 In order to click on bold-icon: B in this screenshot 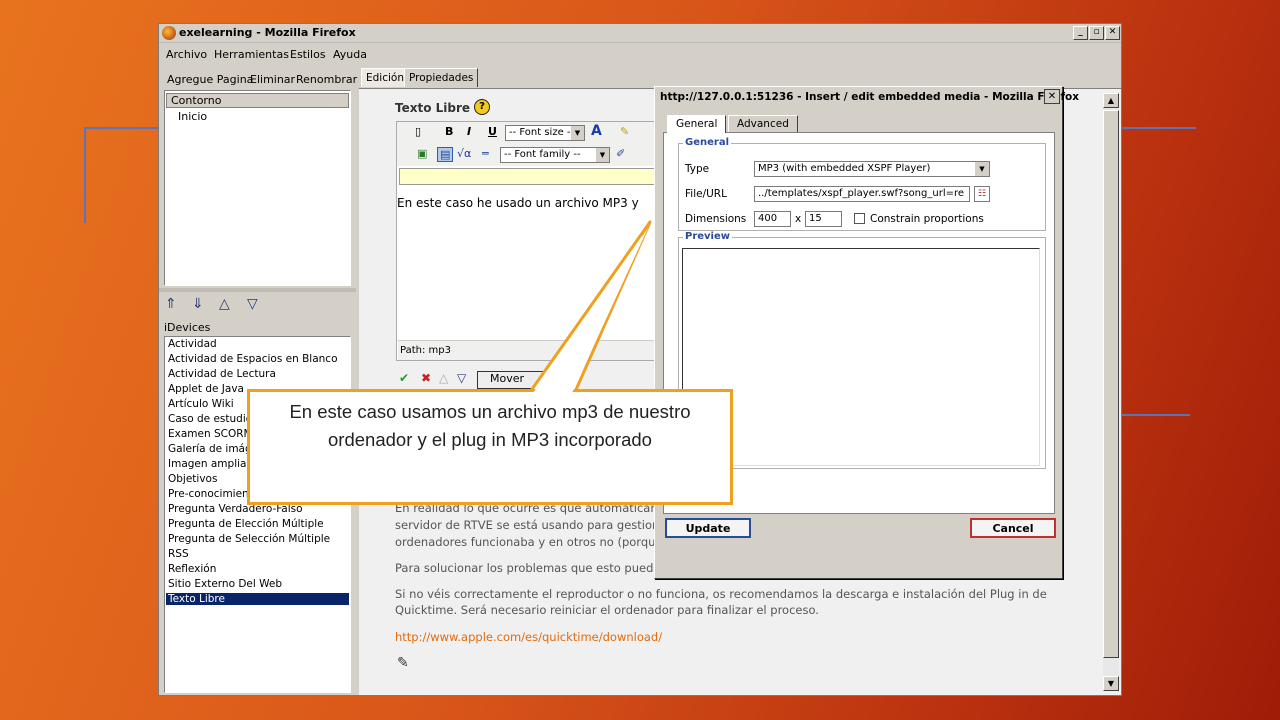, I will do `click(449, 131)`.